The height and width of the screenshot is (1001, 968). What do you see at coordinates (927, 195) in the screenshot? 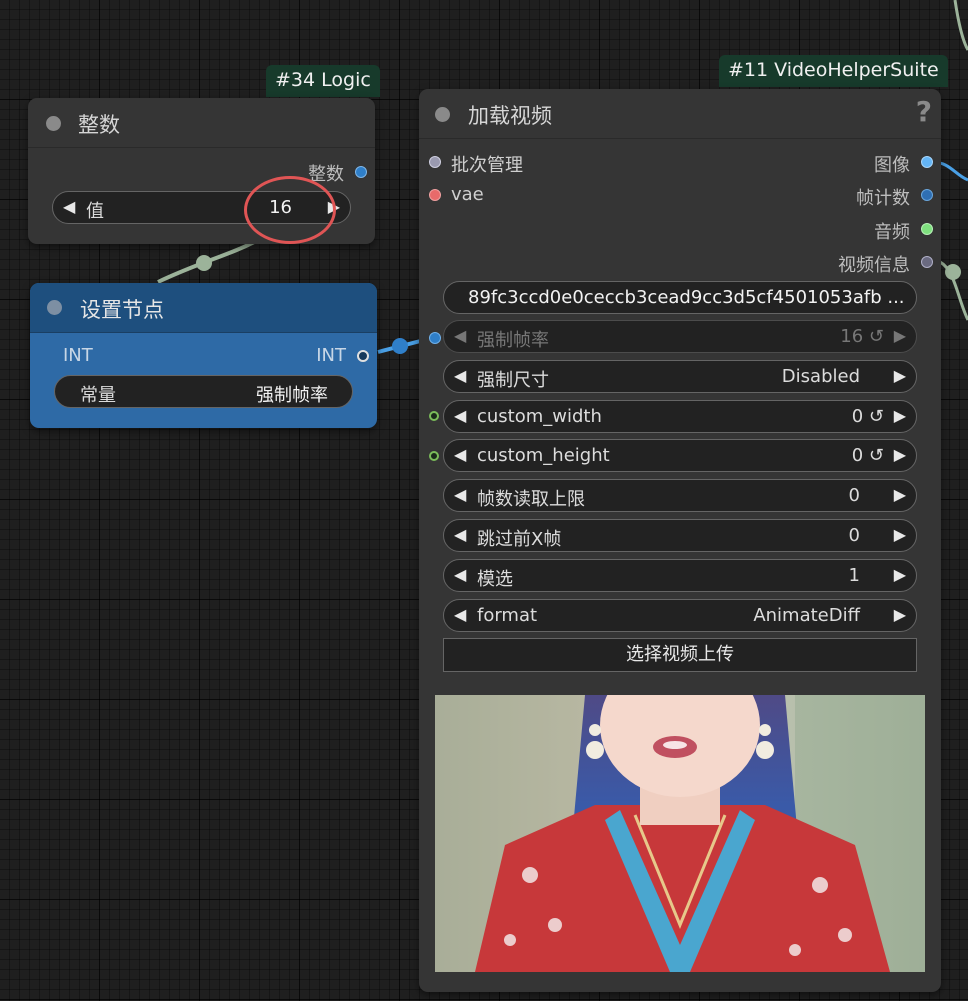
I see `output-slot-frame-count` at bounding box center [927, 195].